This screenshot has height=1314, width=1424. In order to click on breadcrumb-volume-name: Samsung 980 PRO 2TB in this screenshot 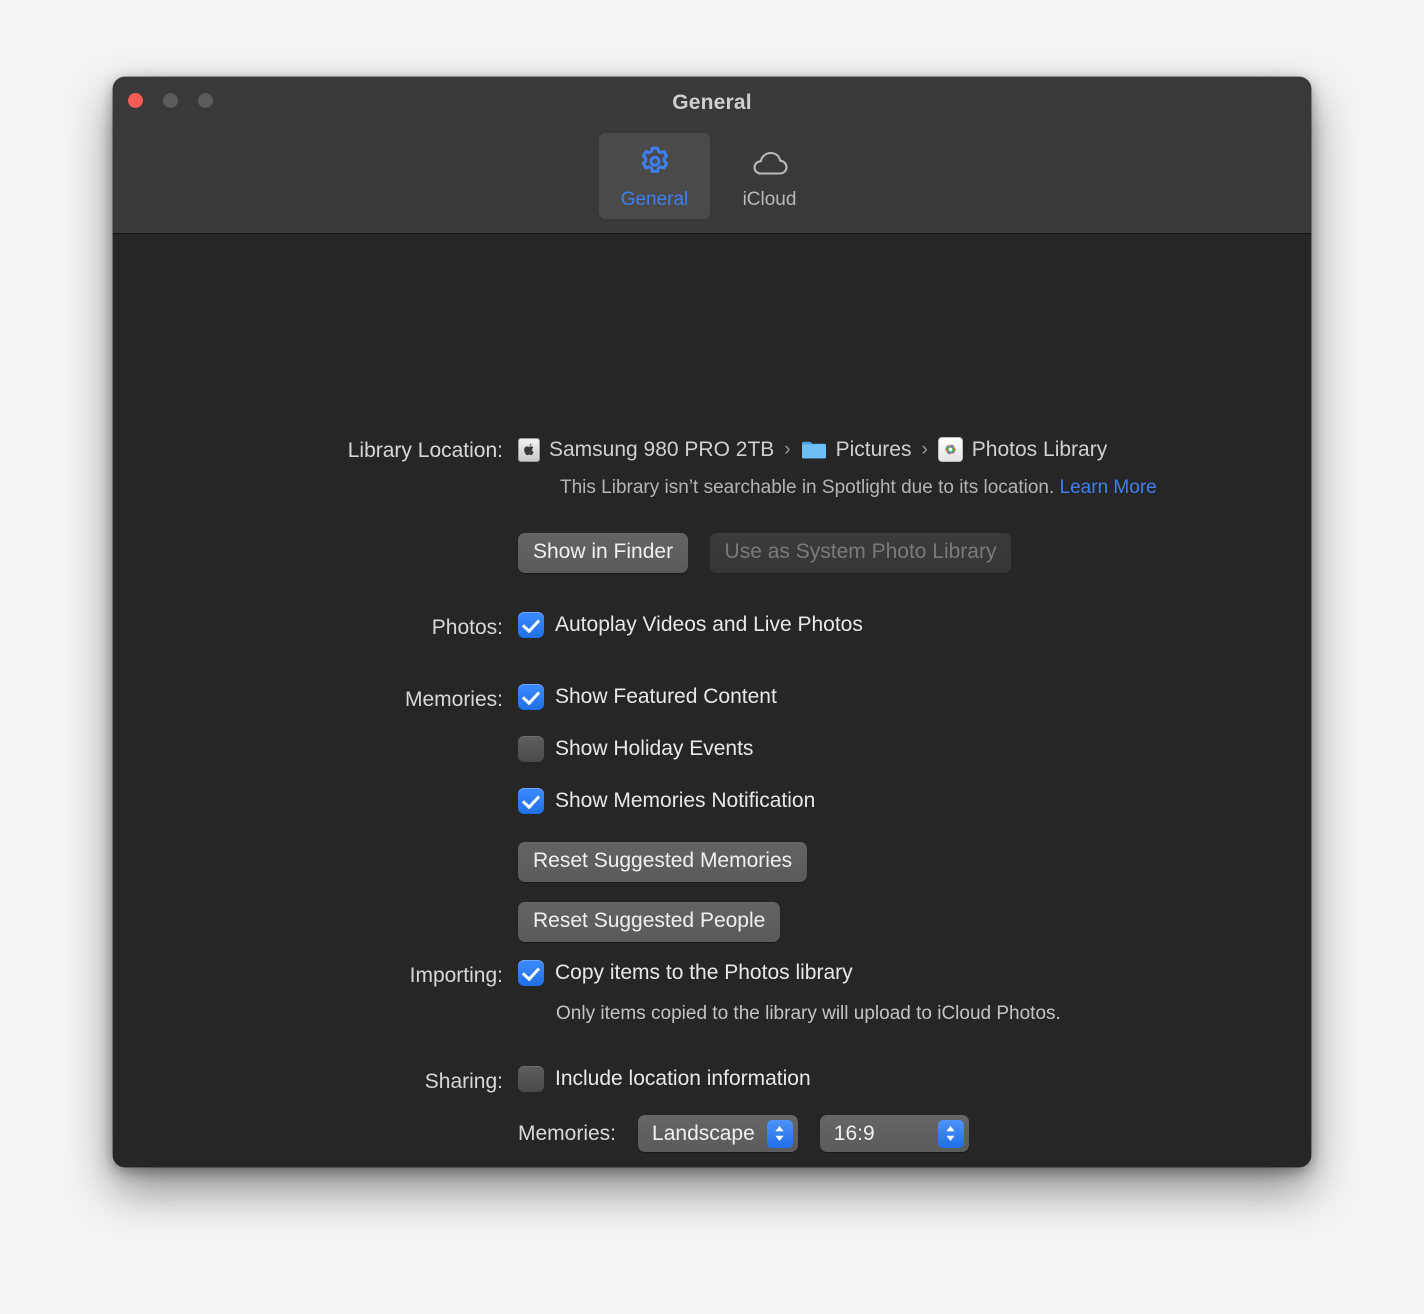, I will do `click(662, 449)`.